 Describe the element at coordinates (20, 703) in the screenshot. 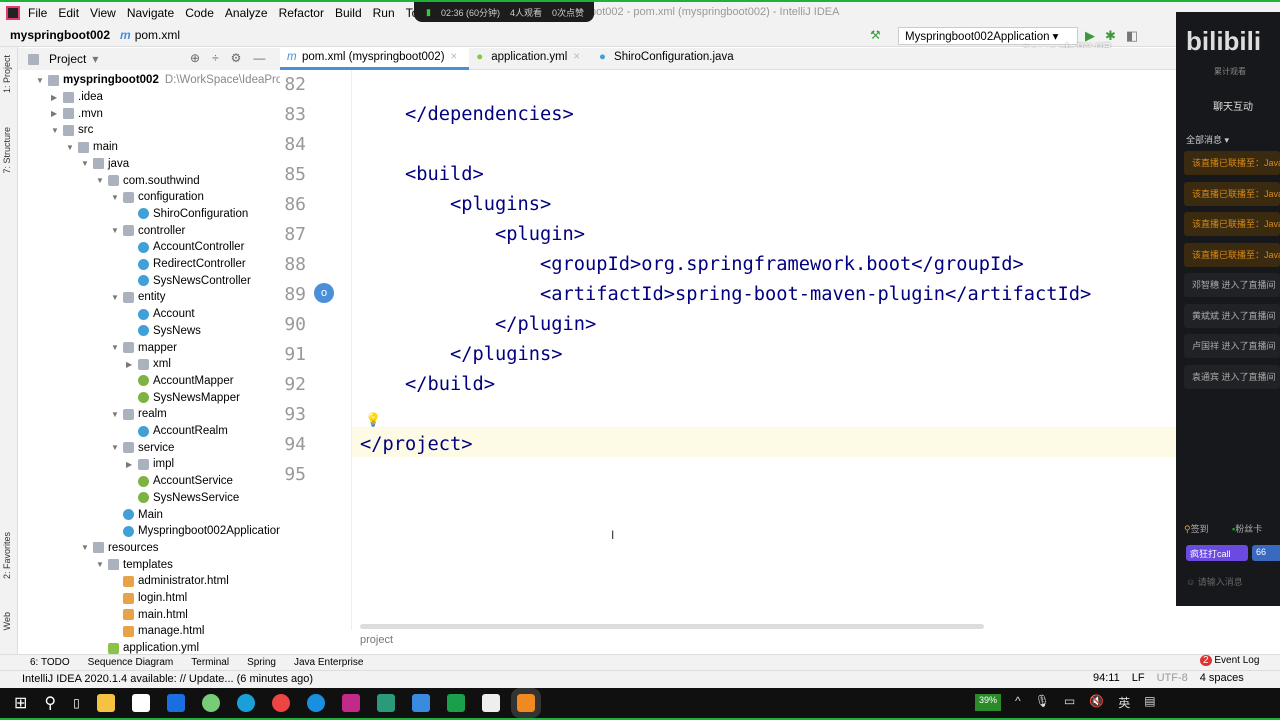

I see `windows-start-icon: ⊞` at that location.